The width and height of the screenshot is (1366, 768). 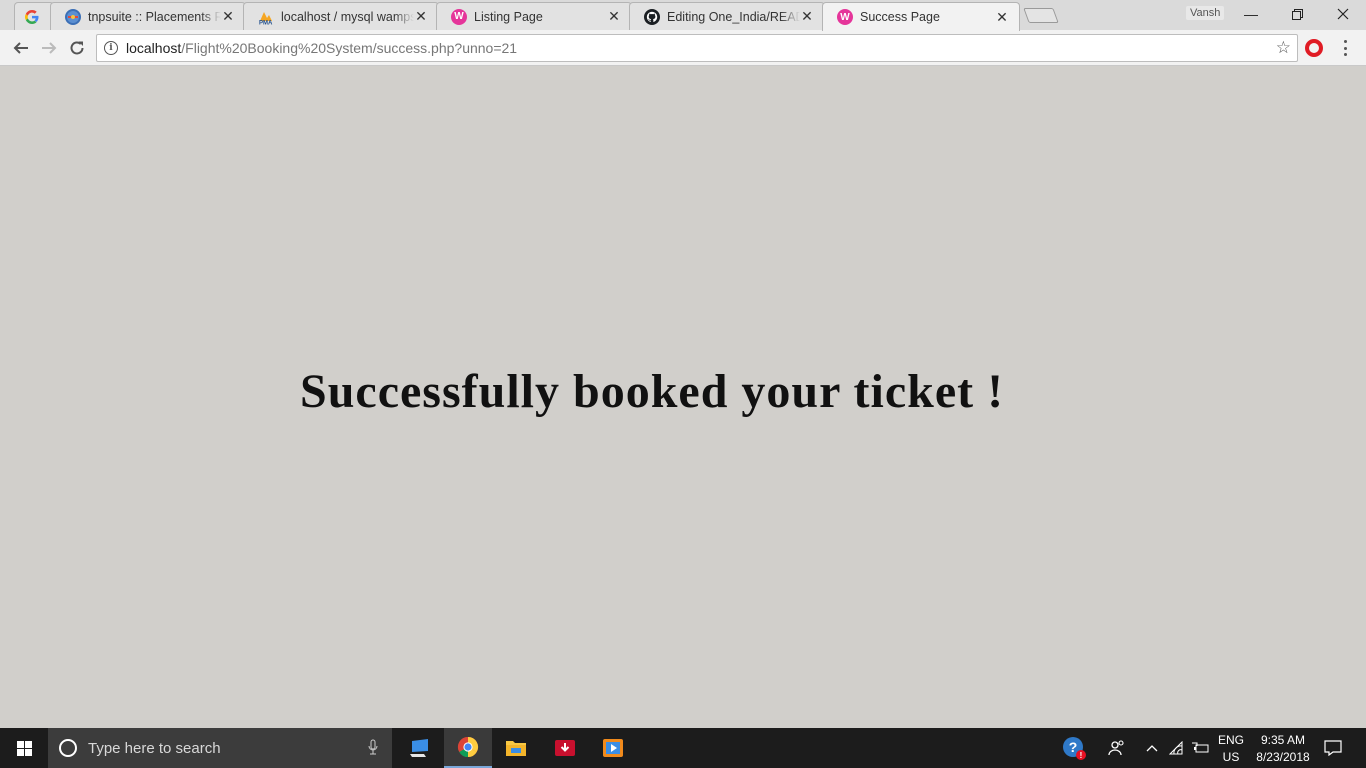 I want to click on back-arrow-icon, so click(x=20, y=48).